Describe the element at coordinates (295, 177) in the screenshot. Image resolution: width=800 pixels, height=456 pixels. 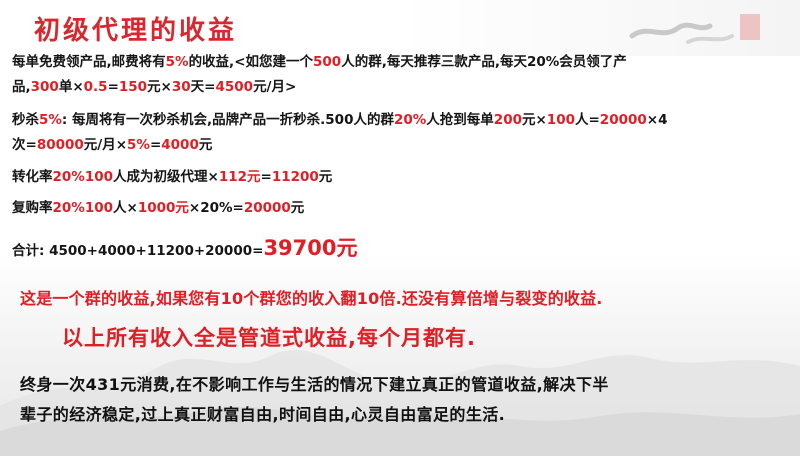
I see `highlight-value: 11200` at that location.